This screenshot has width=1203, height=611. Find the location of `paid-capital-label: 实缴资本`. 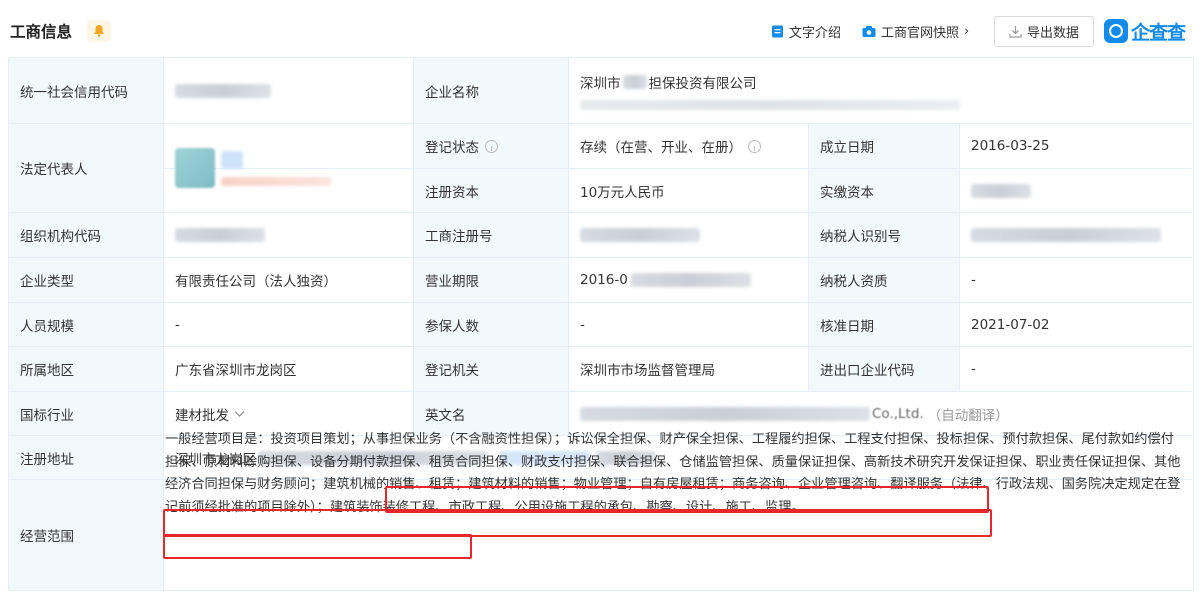

paid-capital-label: 实缴资本 is located at coordinates (884, 190).